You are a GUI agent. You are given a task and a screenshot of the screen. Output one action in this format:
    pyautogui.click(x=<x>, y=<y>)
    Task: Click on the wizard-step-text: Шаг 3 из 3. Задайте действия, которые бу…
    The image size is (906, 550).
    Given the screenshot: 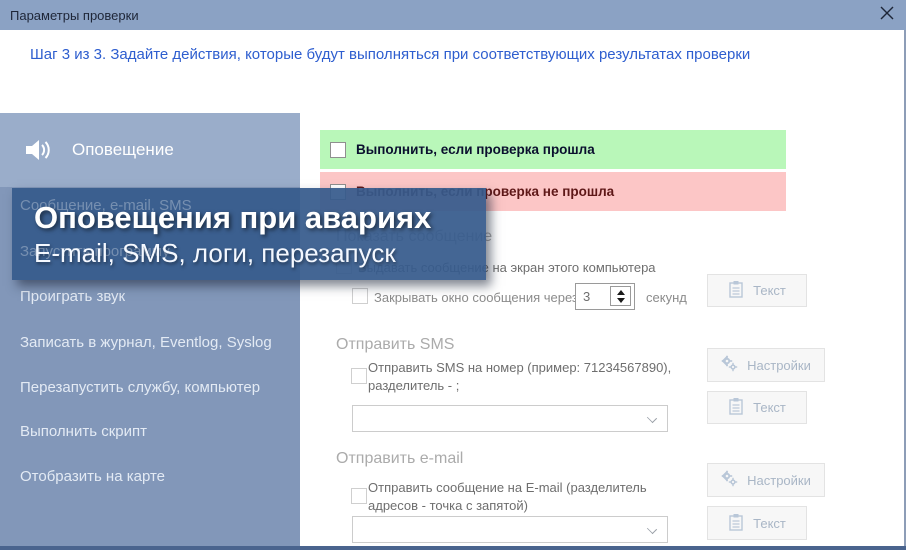 What is the action you would take?
    pyautogui.click(x=390, y=54)
    